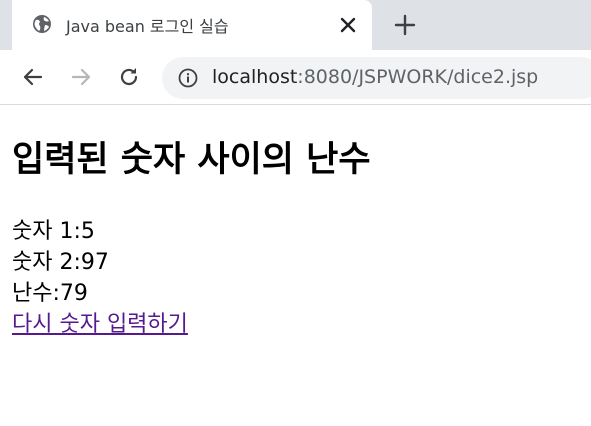 The image size is (591, 426). I want to click on new-tab-plus-icon, so click(405, 25).